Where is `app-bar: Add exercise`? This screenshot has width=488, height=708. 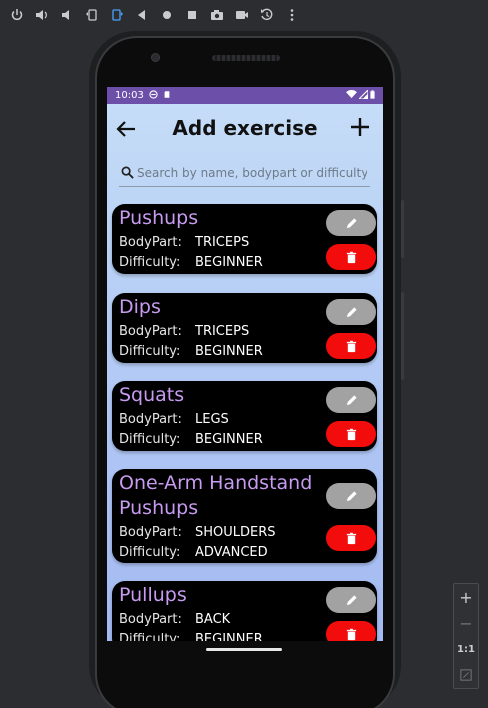
app-bar: Add exercise is located at coordinates (245, 129).